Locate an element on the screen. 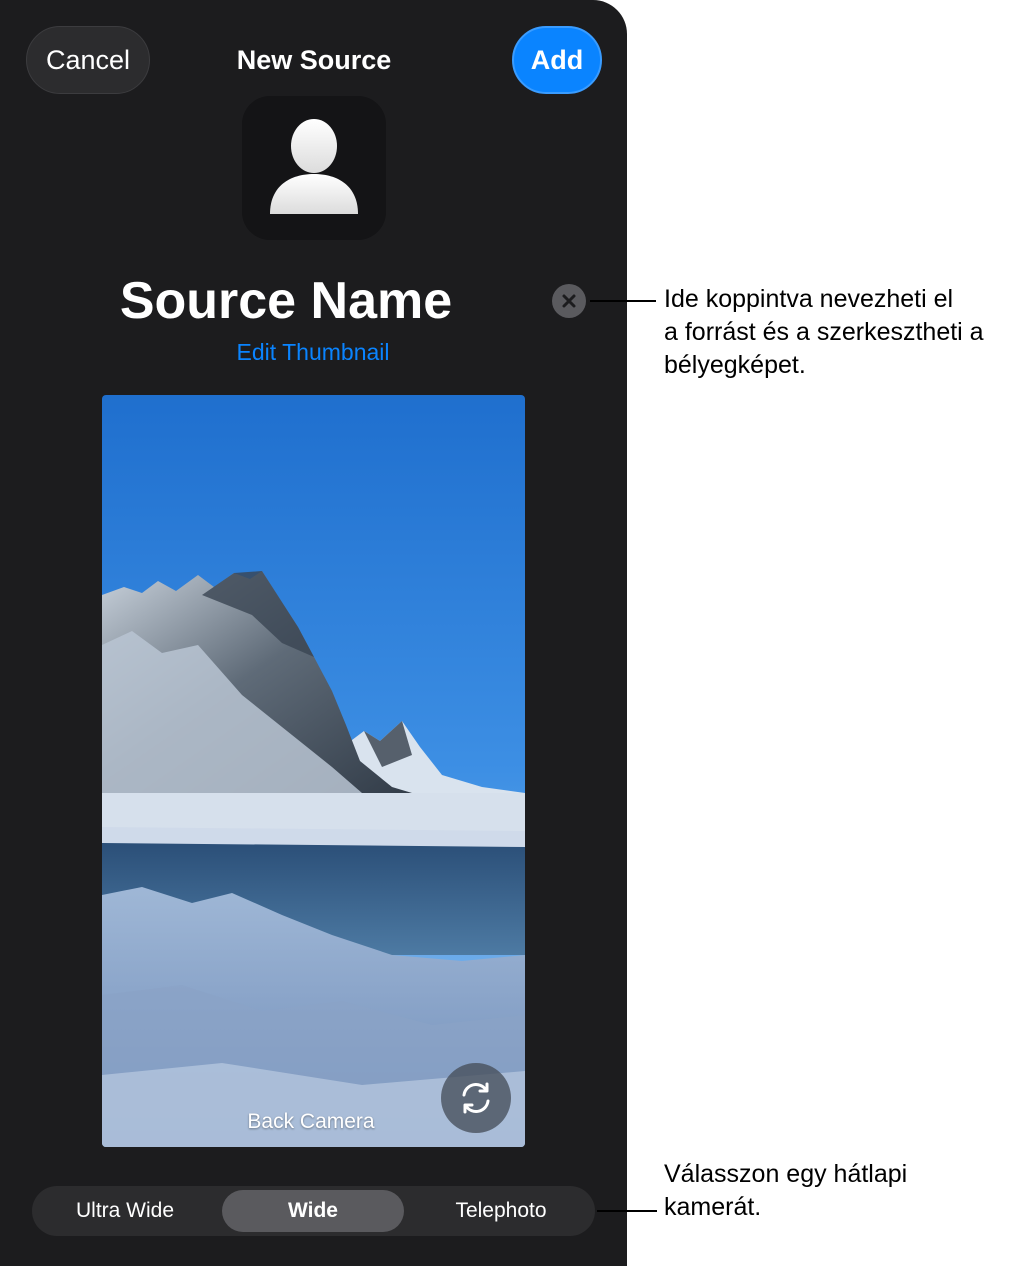 This screenshot has height=1266, width=1024. lens-option-wide: Wide is located at coordinates (313, 1211).